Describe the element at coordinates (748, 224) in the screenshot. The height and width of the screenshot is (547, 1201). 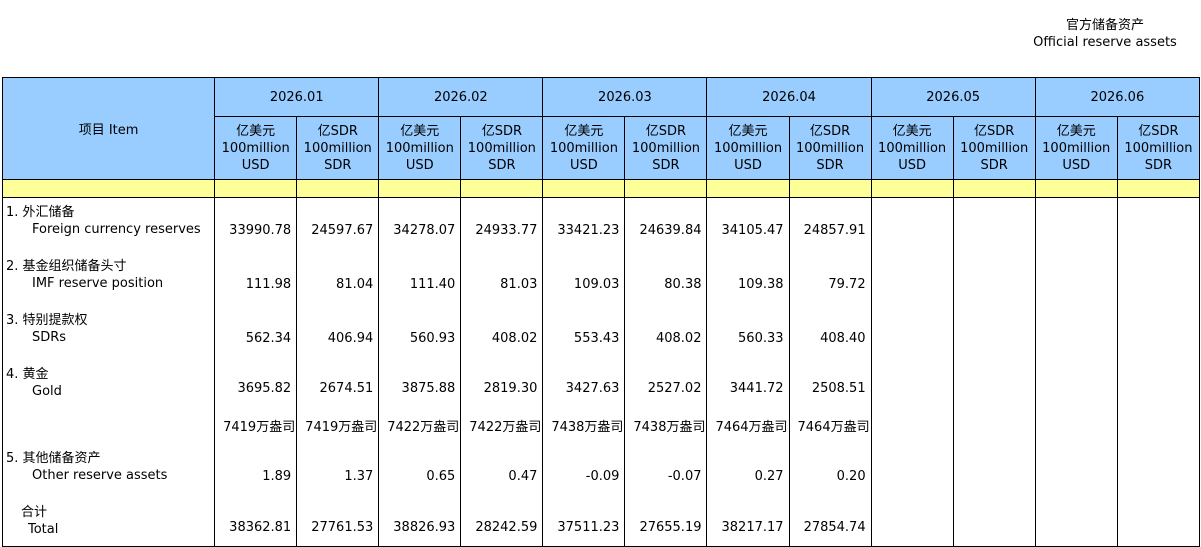
I see `table-cell: 34105.47` at that location.